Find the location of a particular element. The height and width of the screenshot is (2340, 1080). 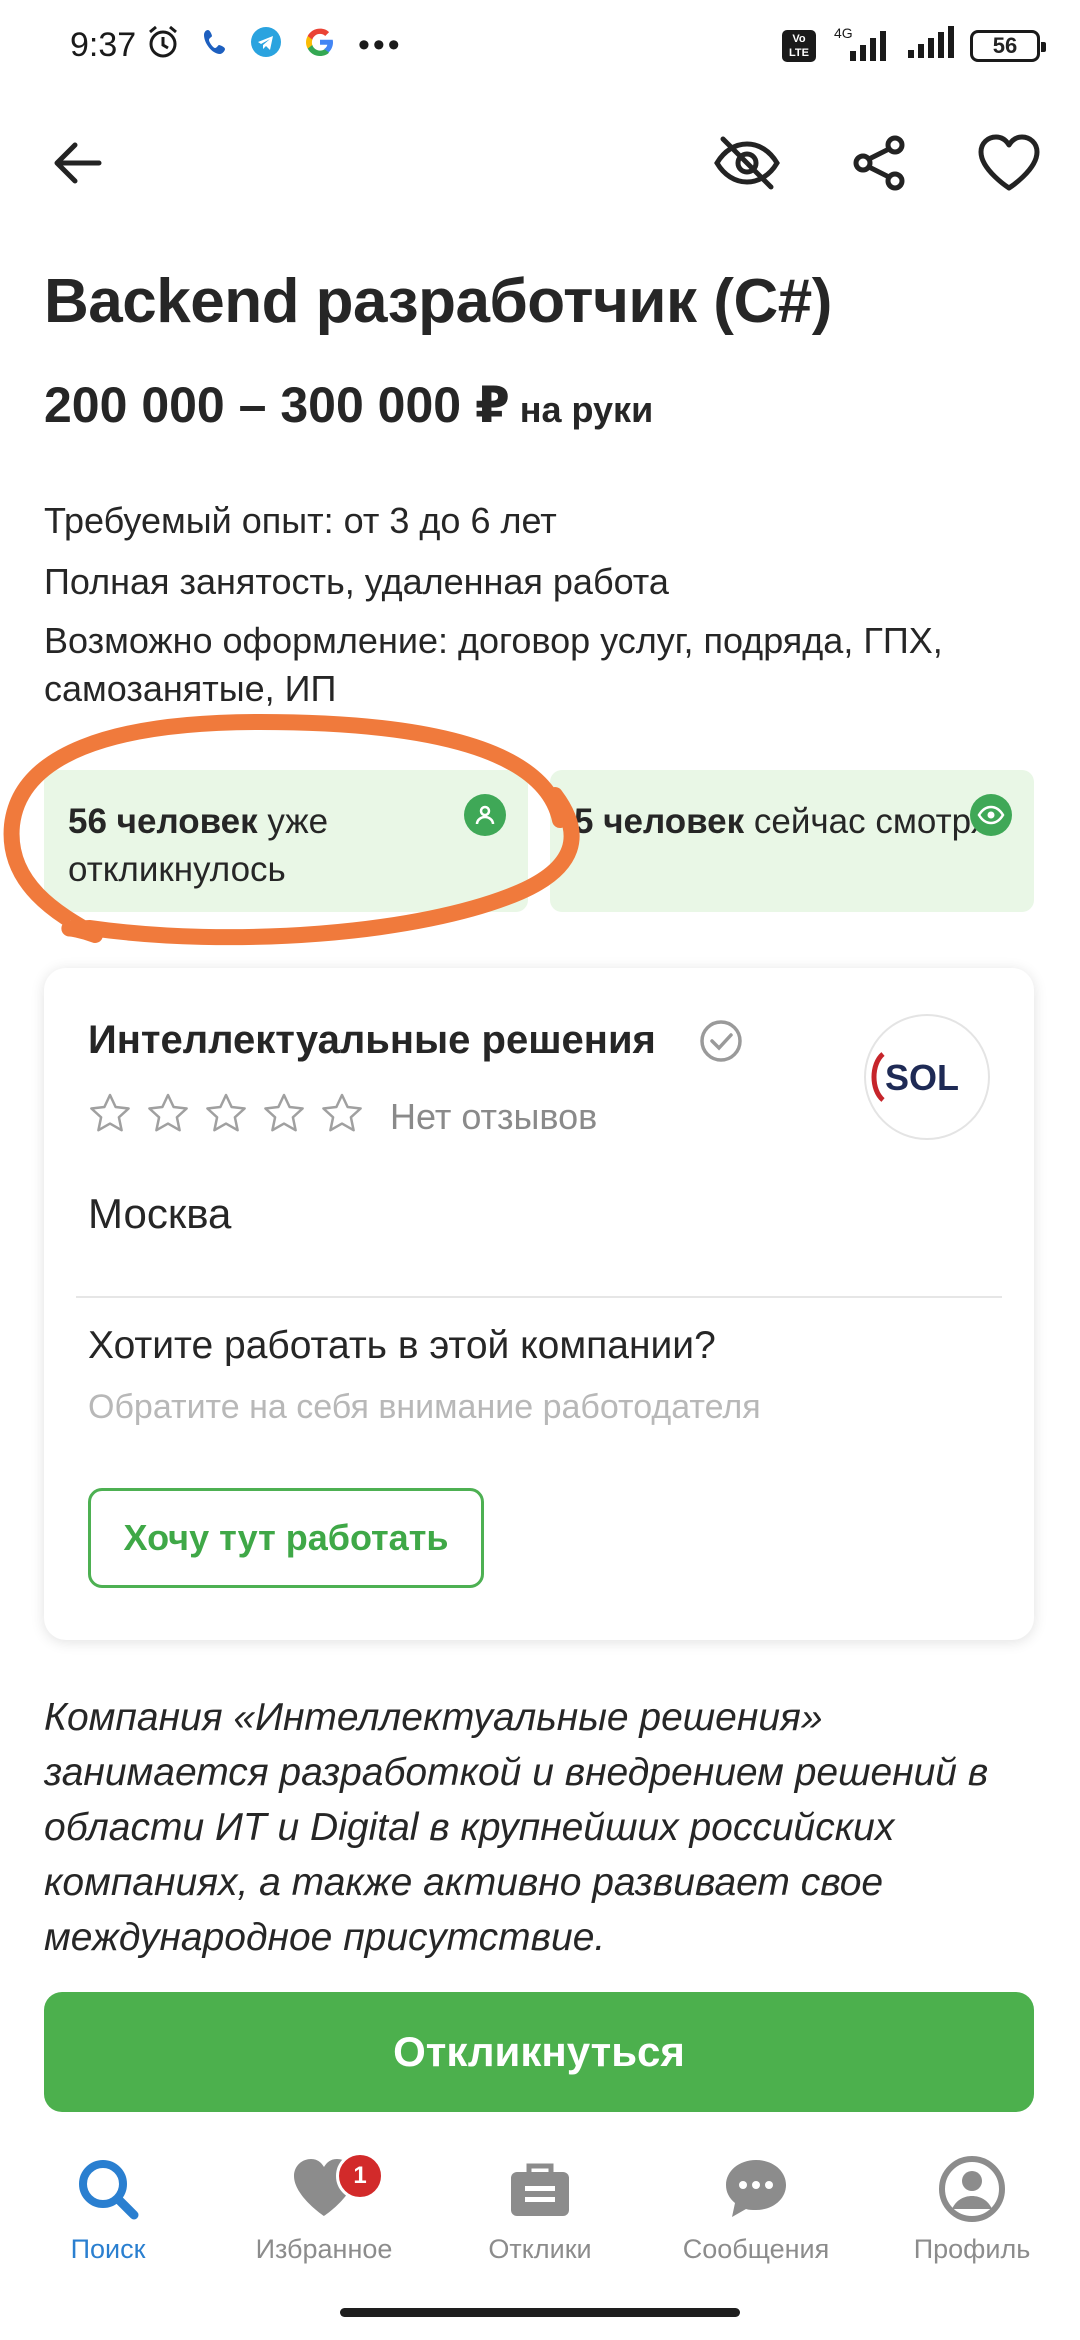

telegram-icon is located at coordinates (266, 44).